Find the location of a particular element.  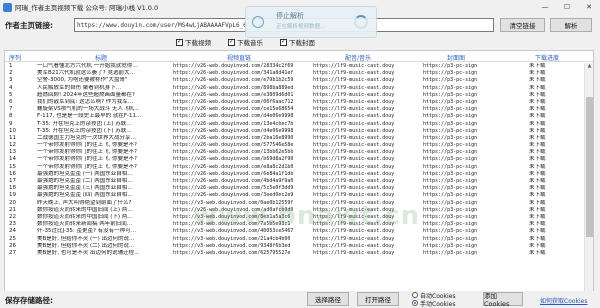

row-index: 3 is located at coordinates (11, 80).